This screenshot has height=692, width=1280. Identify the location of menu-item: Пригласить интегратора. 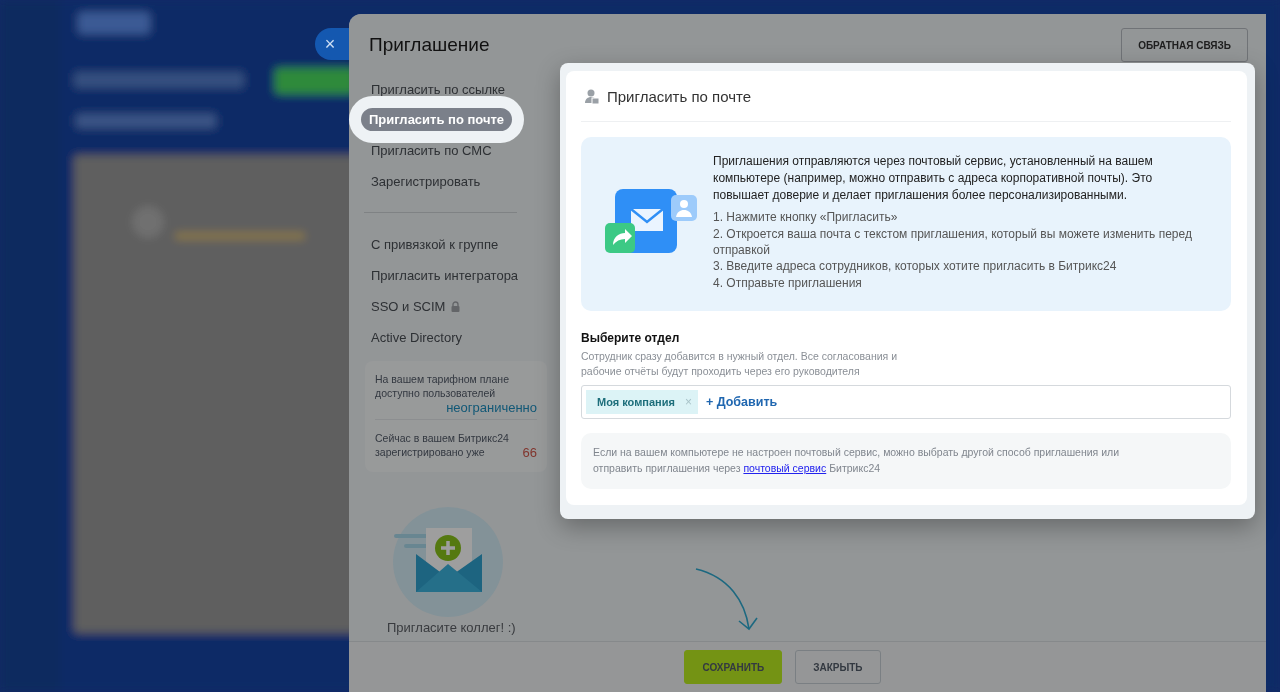
(445, 275).